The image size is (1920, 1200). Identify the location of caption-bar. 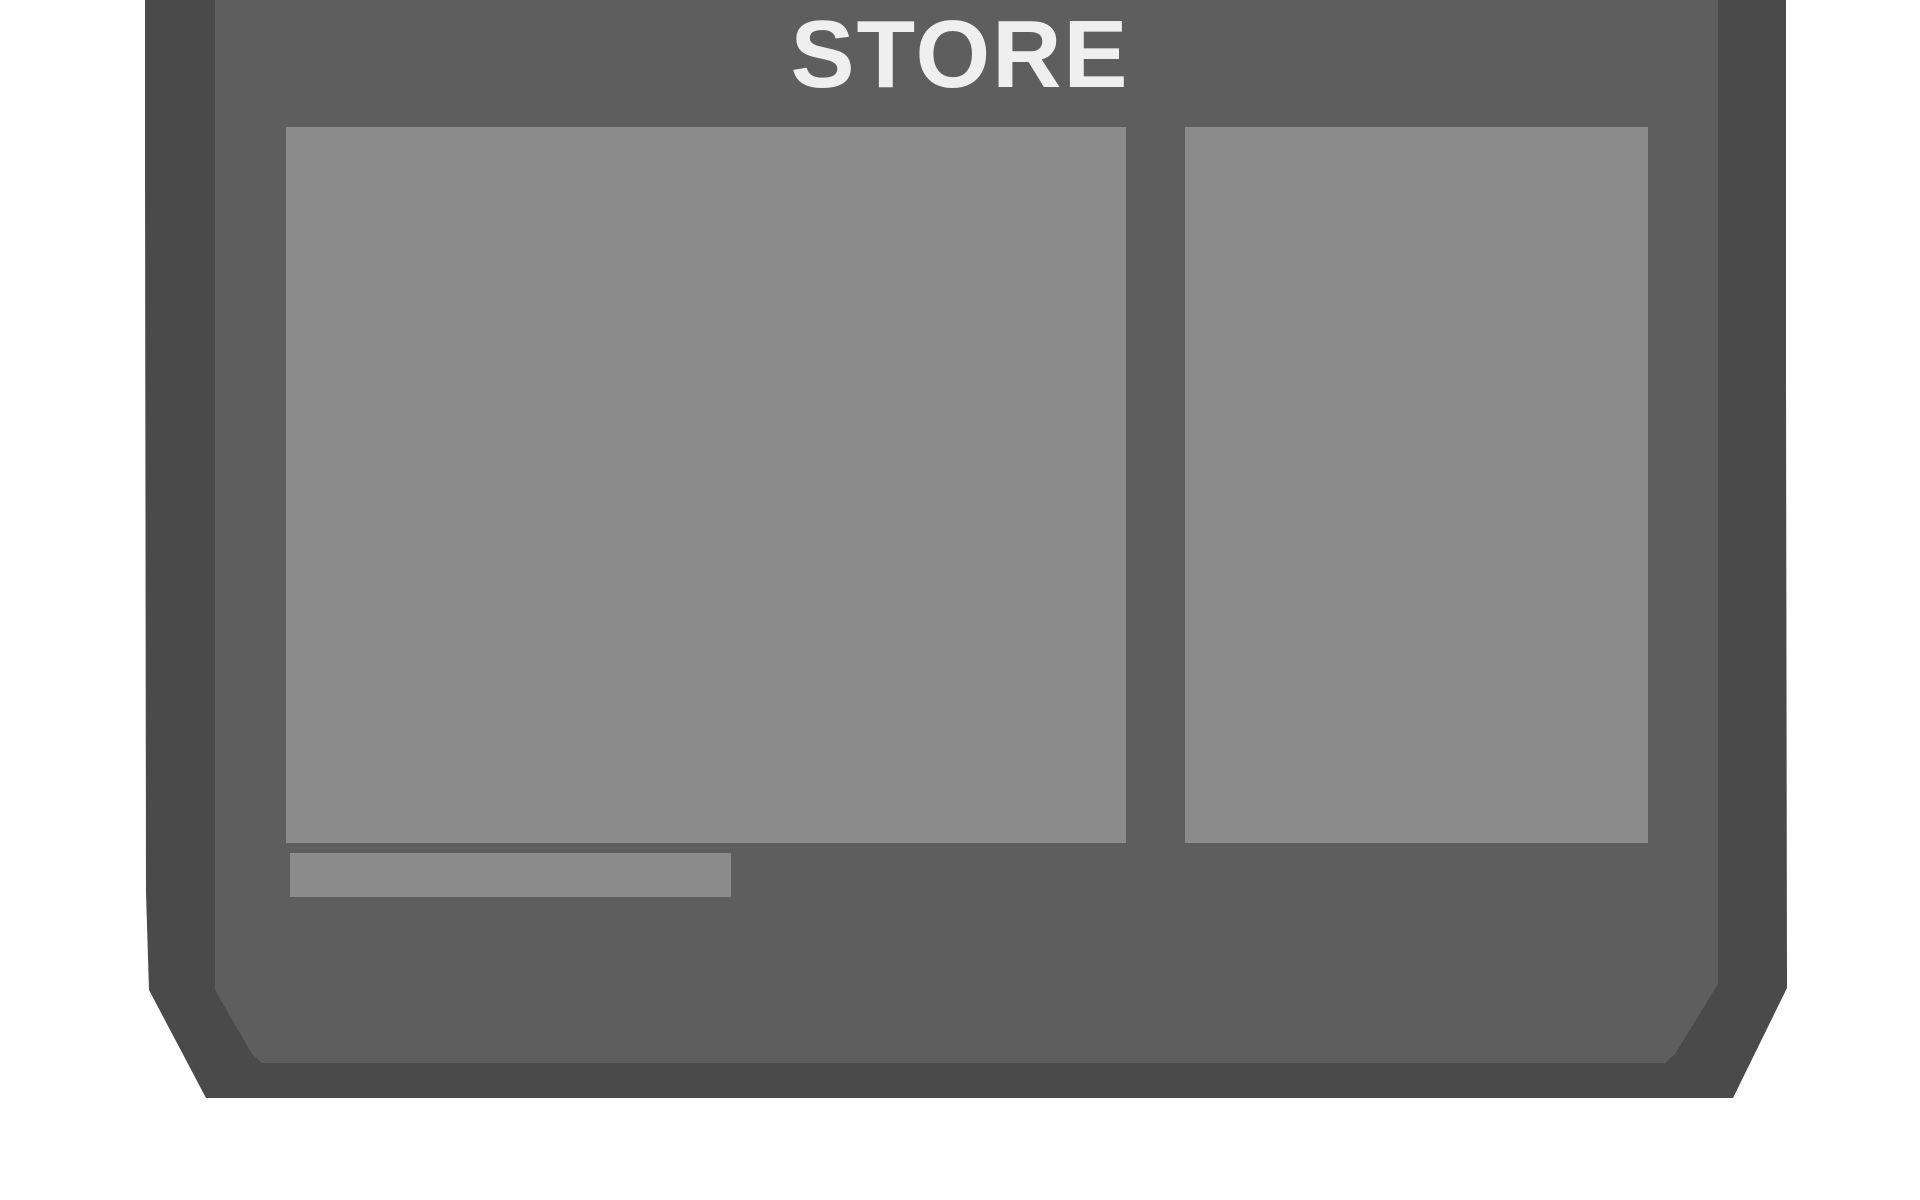
(510, 875).